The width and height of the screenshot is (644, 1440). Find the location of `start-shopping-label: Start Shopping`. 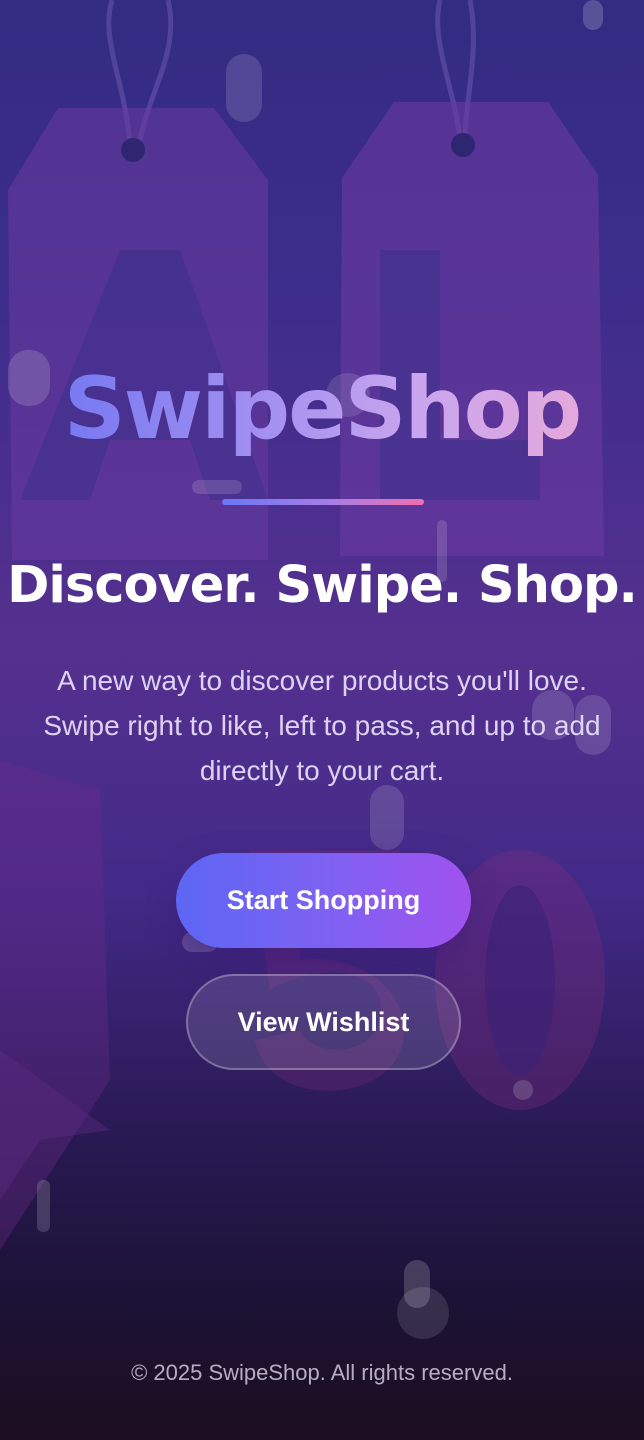

start-shopping-label: Start Shopping is located at coordinates (323, 900).